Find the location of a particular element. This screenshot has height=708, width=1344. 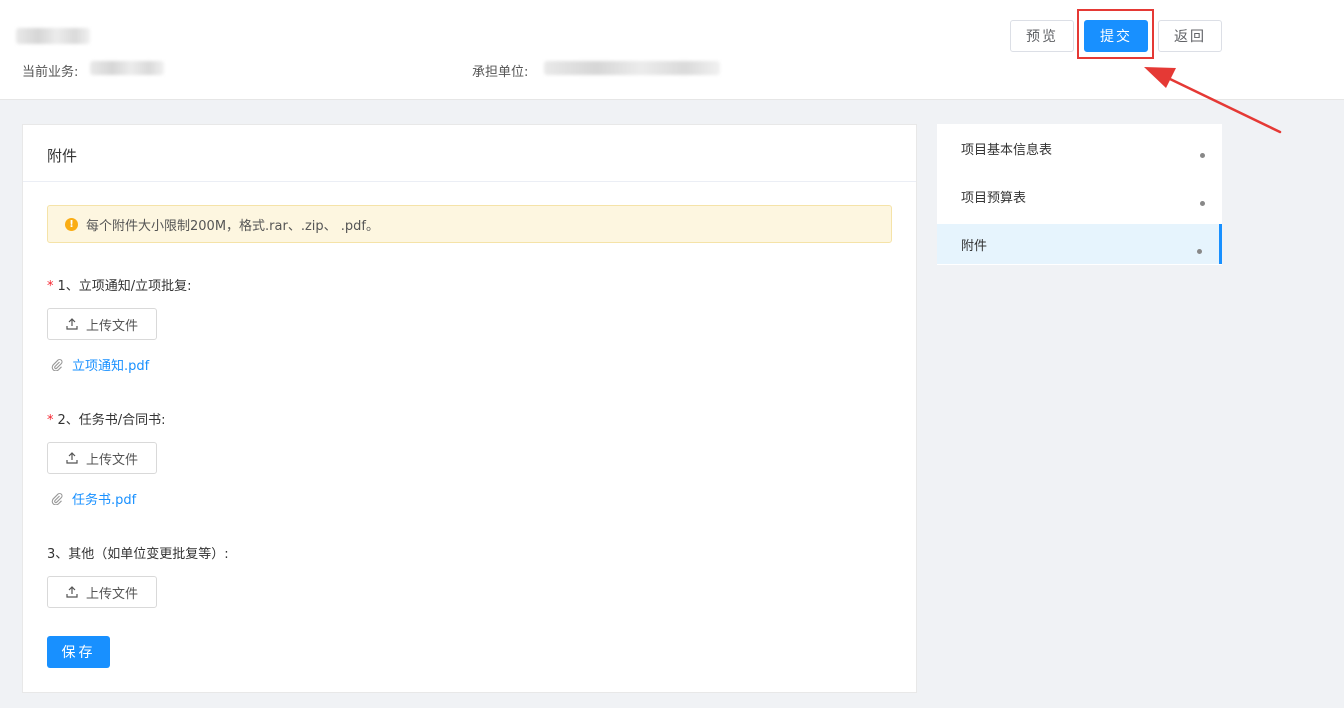

back-button: 返回 is located at coordinates (1190, 36).